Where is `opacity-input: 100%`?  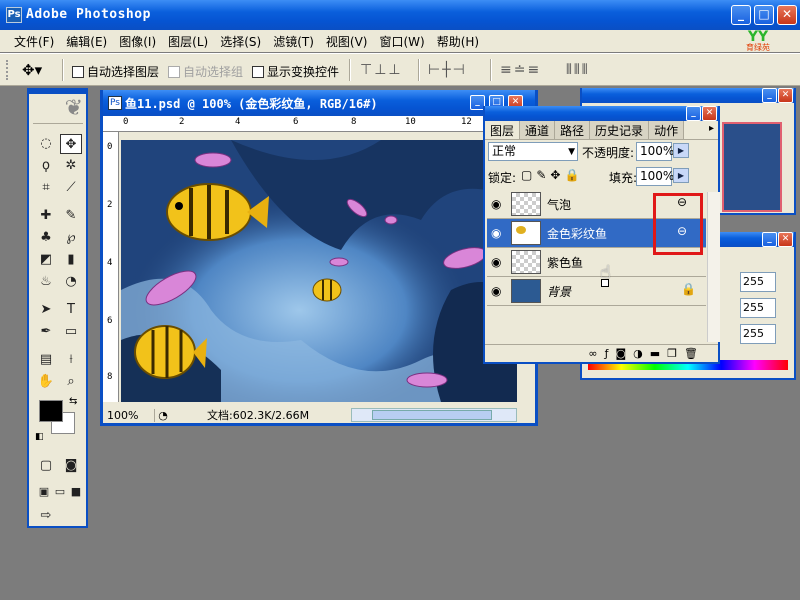 opacity-input: 100% is located at coordinates (655, 151).